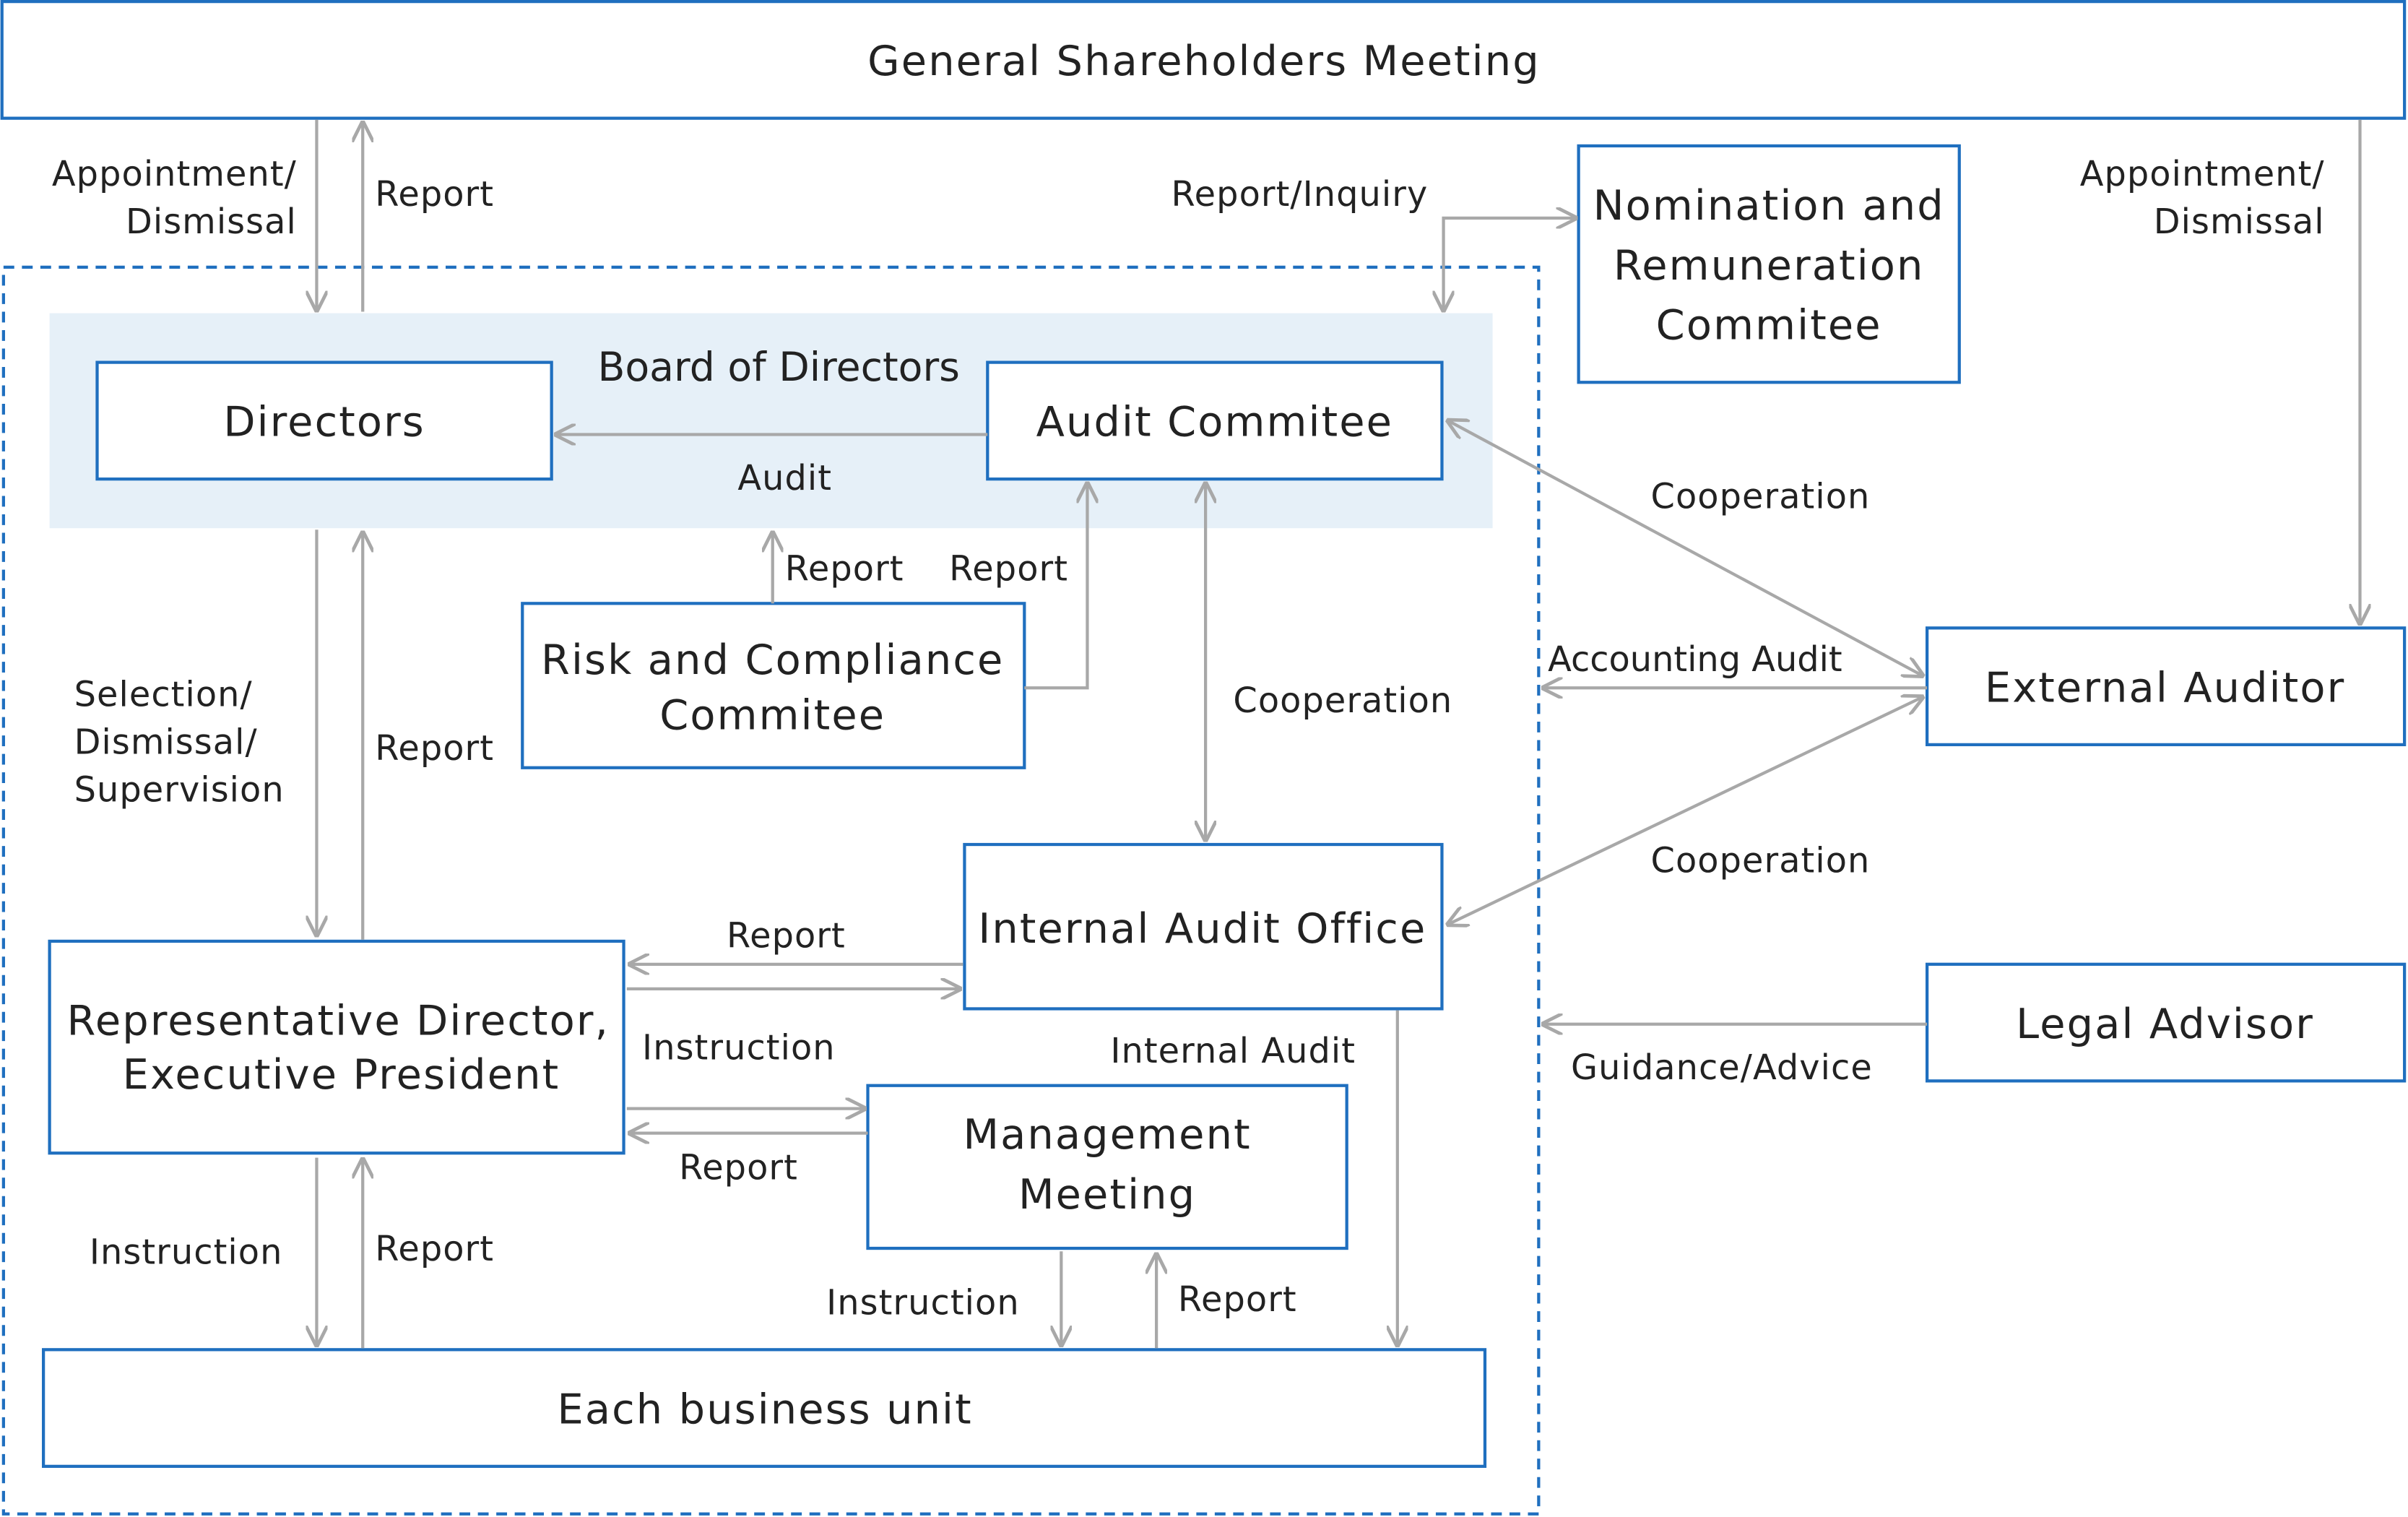  Describe the element at coordinates (1237, 1300) in the screenshot. I see `label-report-mm-bu: Report` at that location.